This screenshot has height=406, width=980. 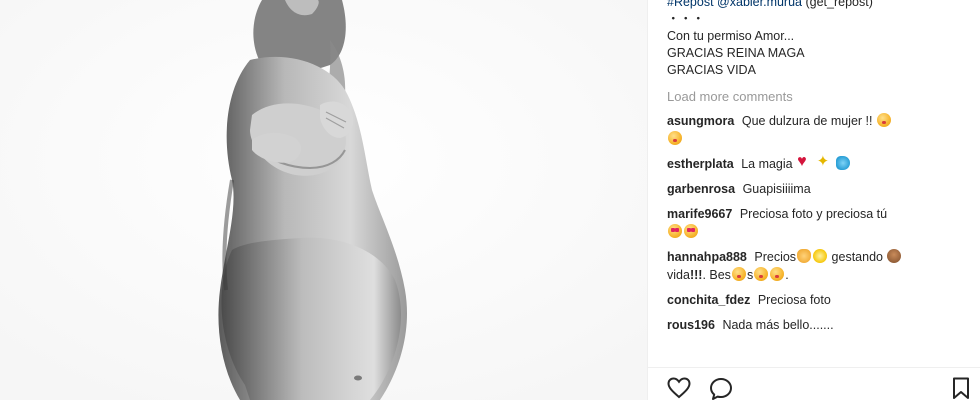 What do you see at coordinates (775, 257) in the screenshot?
I see `comment-text-part: Precios` at bounding box center [775, 257].